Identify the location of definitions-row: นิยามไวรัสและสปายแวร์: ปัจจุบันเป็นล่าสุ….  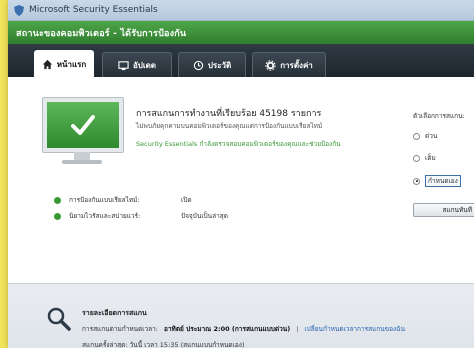
(141, 216).